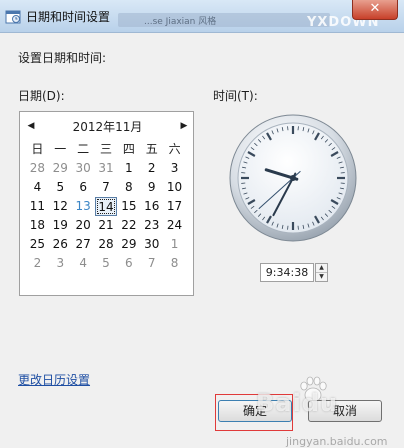  What do you see at coordinates (60, 244) in the screenshot?
I see `calendar-day: 26` at bounding box center [60, 244].